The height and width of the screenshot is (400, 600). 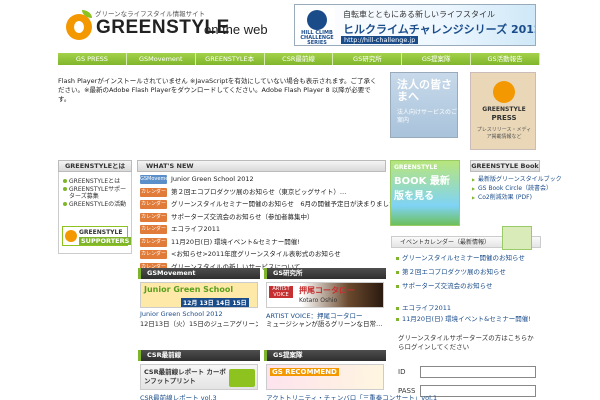 What do you see at coordinates (212, 179) in the screenshot?
I see `news-link: Junior Green School 2012` at bounding box center [212, 179].